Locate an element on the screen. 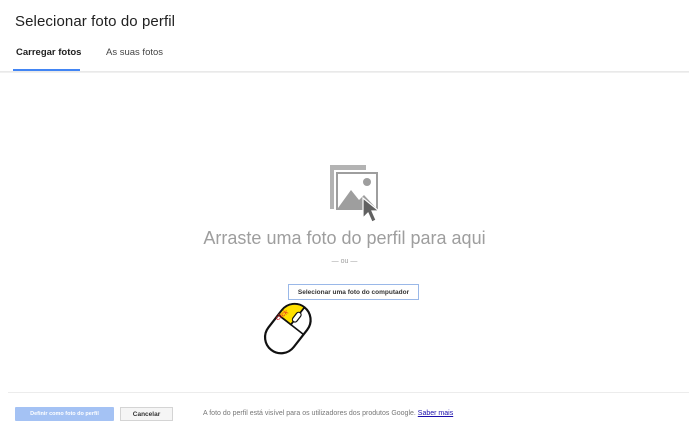 This screenshot has height=421, width=689. footer-divider is located at coordinates (348, 392).